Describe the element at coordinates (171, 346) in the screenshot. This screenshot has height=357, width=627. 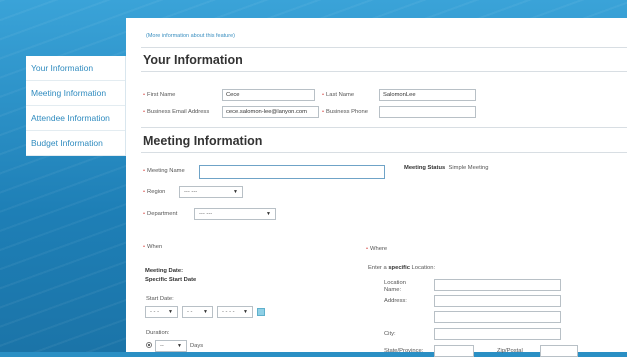
I see `duration-select: -- ▼` at that location.